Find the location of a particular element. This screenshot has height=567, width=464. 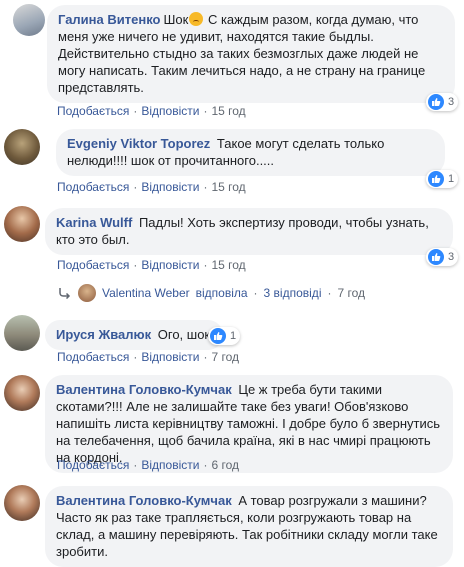

comment-author: Karina Wulff is located at coordinates (94, 222).